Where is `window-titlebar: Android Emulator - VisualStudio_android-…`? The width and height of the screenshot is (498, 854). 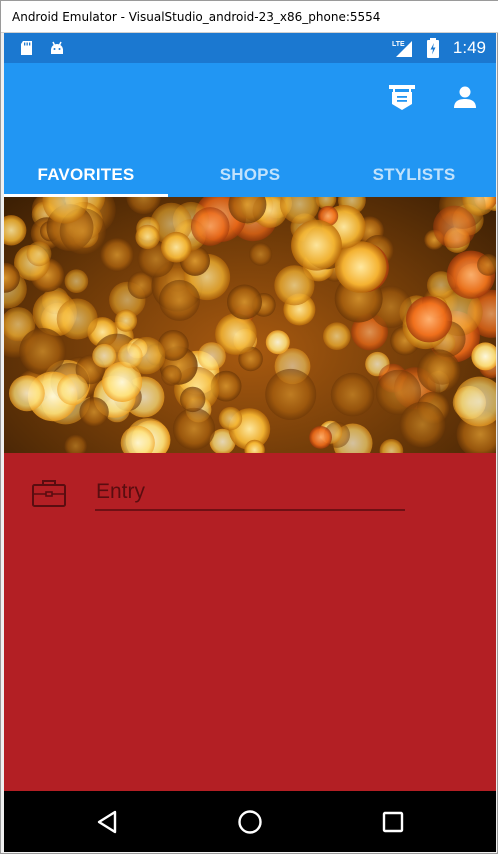
window-titlebar: Android Emulator - VisualStudio_android-… is located at coordinates (249, 17).